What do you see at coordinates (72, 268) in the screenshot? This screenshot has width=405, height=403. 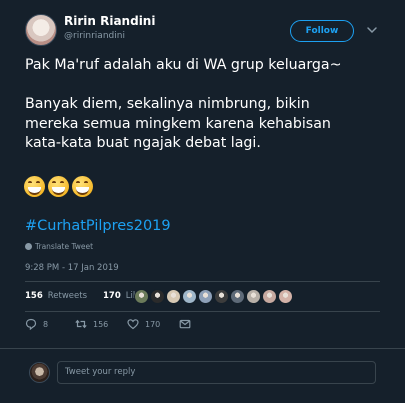 I see `tweet-timestamp: 9:28 PM - 17 Jan 2019` at bounding box center [72, 268].